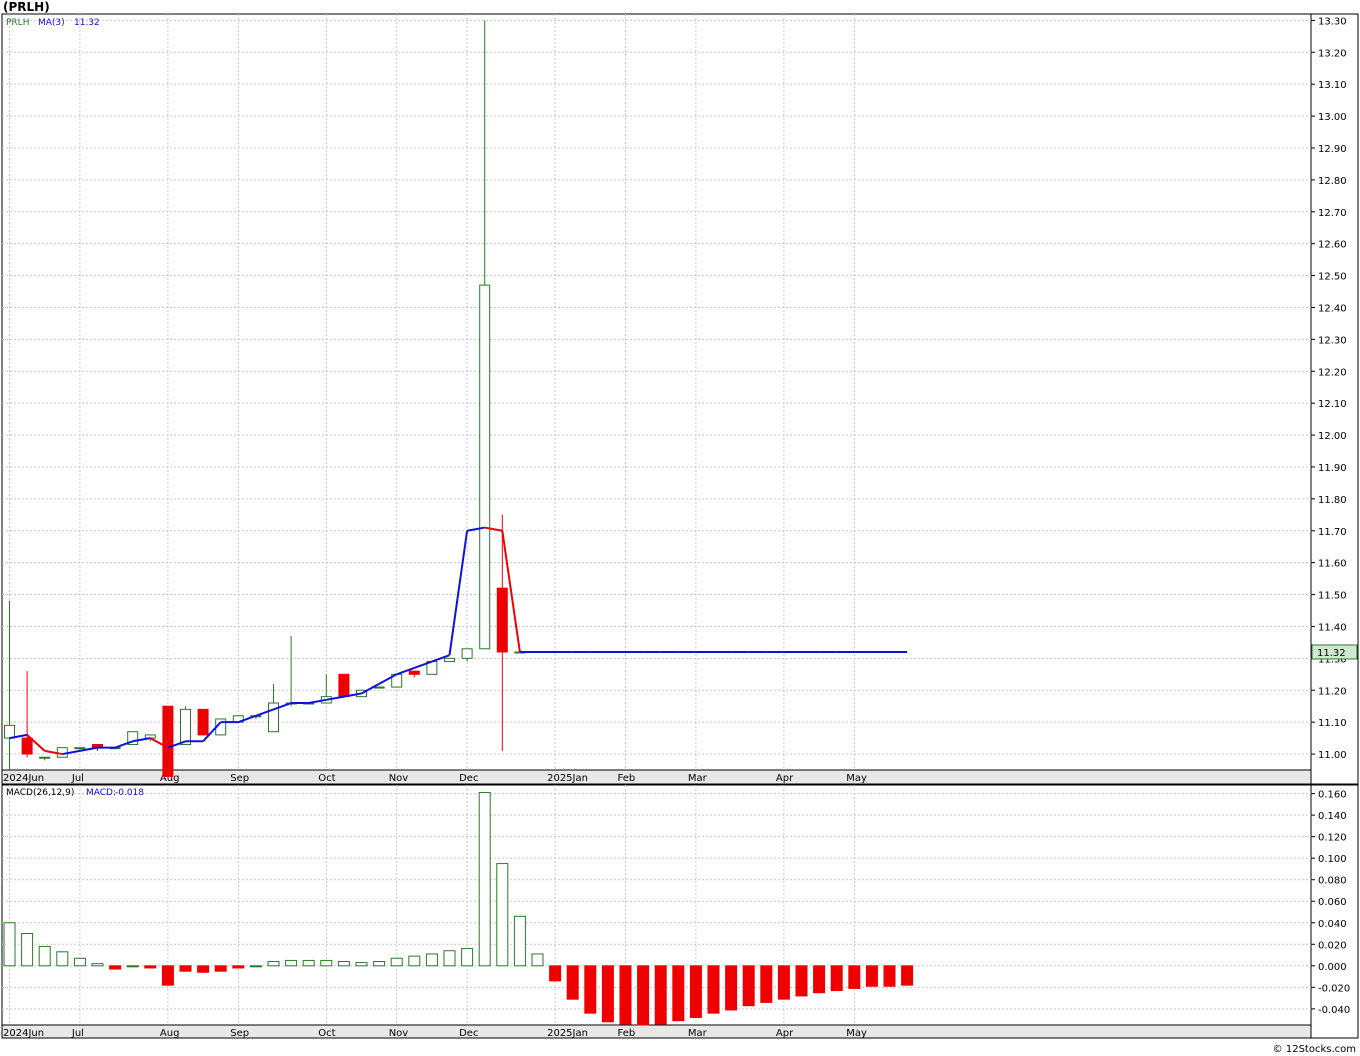  Describe the element at coordinates (23, 1033) in the screenshot. I see `macd-x-label: 2024Jun` at that location.